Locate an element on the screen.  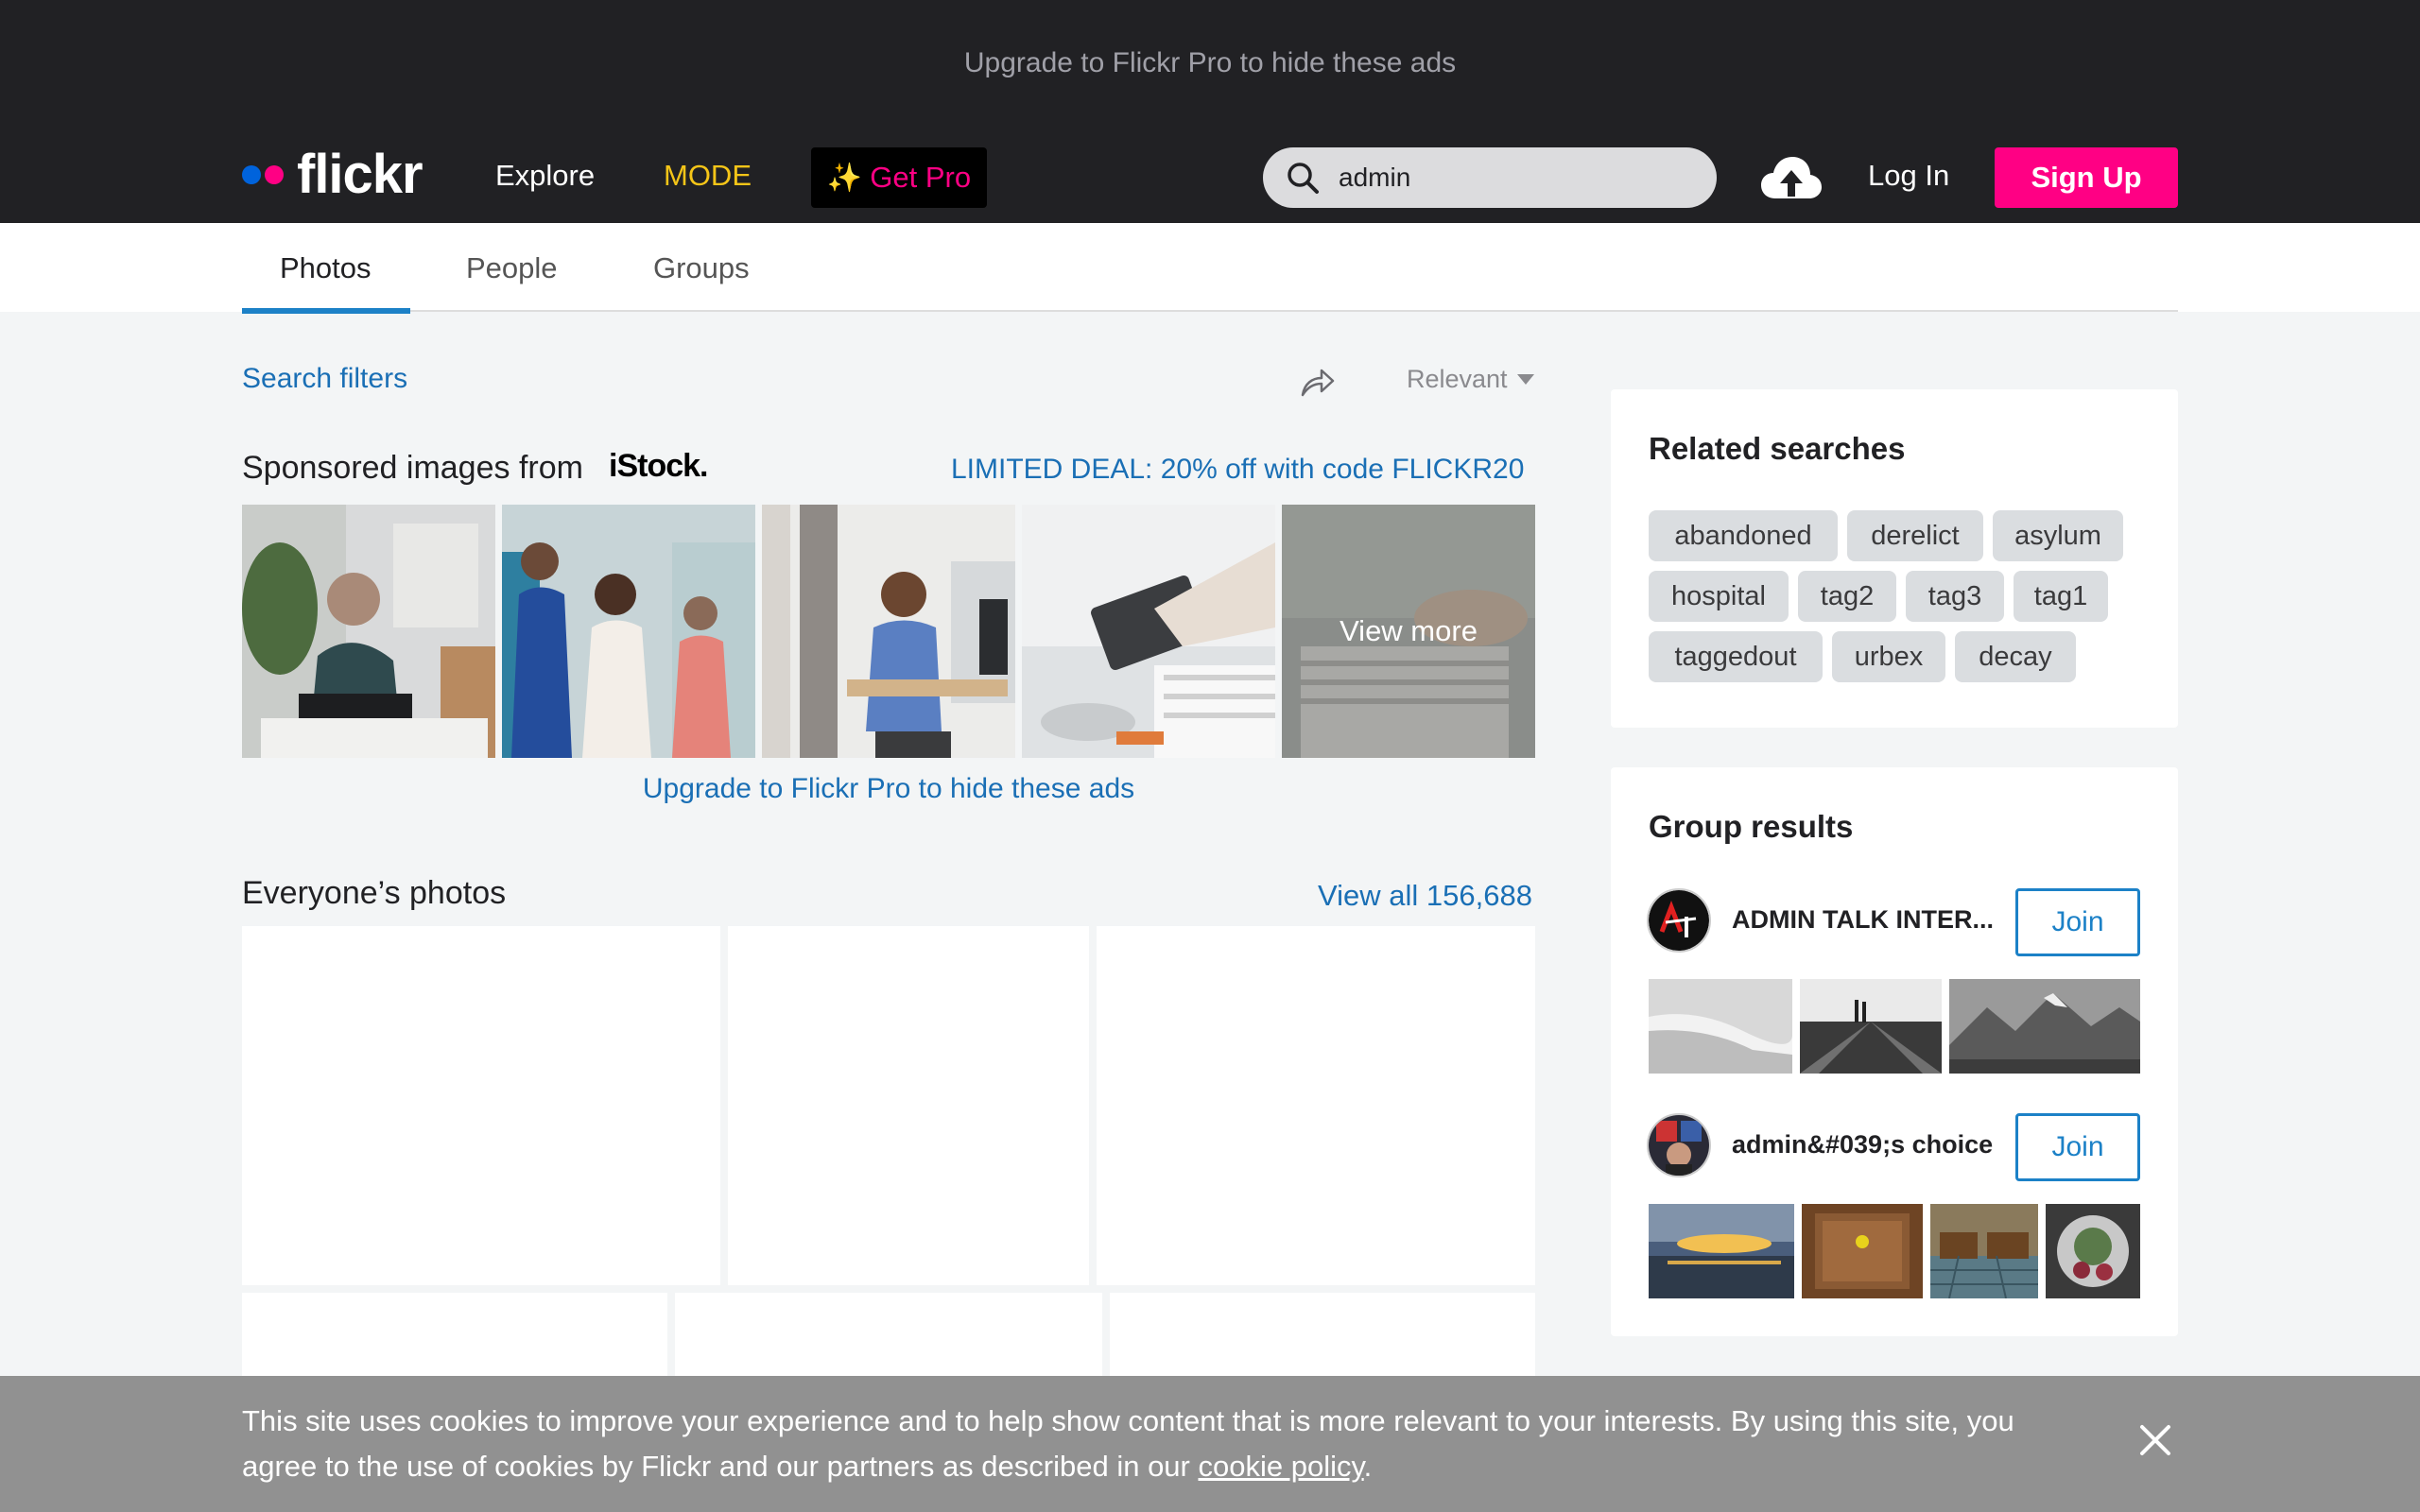
search-input is located at coordinates (1518, 178).